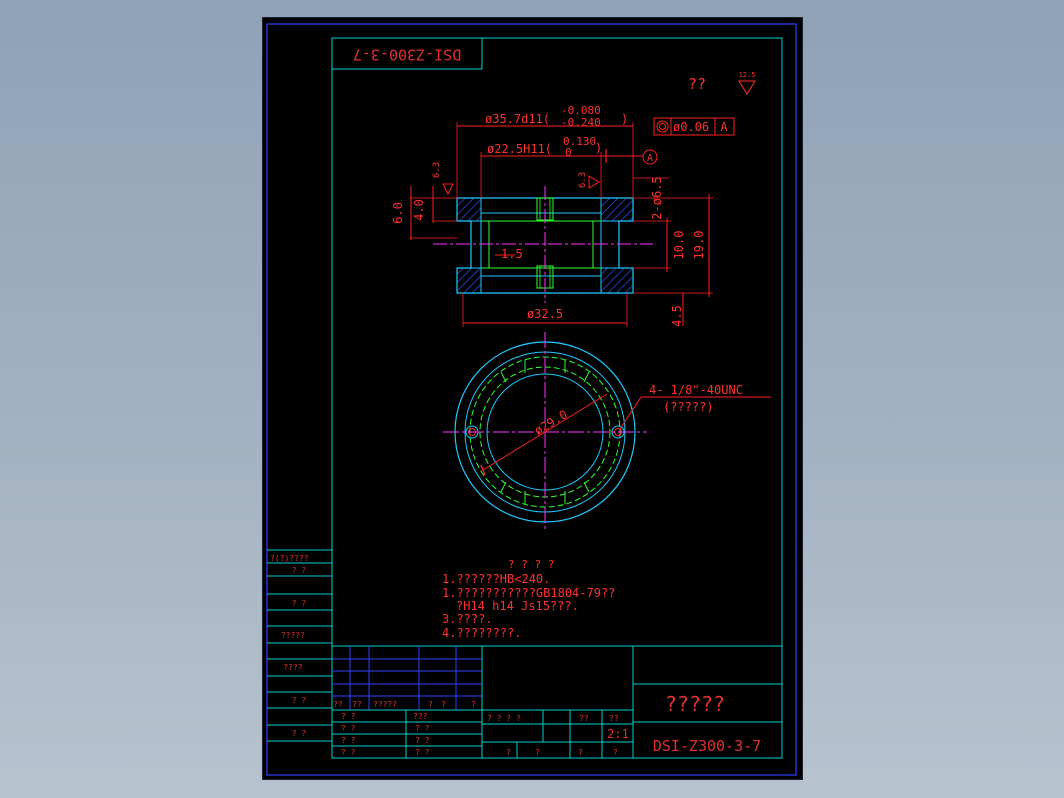 Image resolution: width=1064 pixels, height=798 pixels. Describe the element at coordinates (688, 407) in the screenshot. I see `thread-note: (?????)` at that location.